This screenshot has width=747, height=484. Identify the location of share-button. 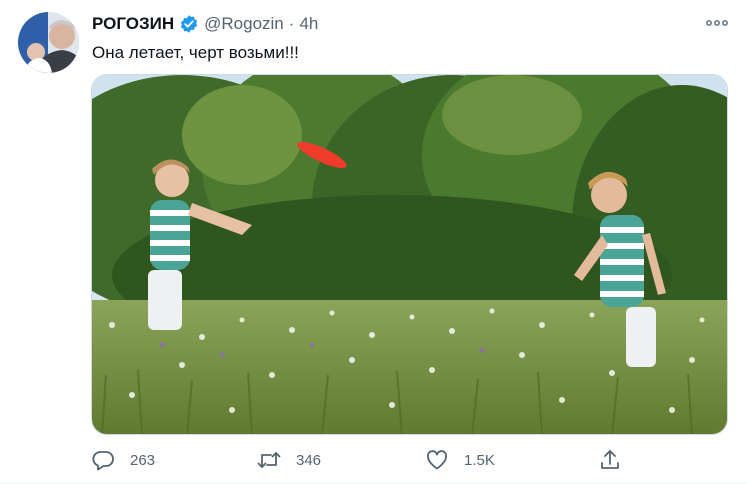
(610, 460).